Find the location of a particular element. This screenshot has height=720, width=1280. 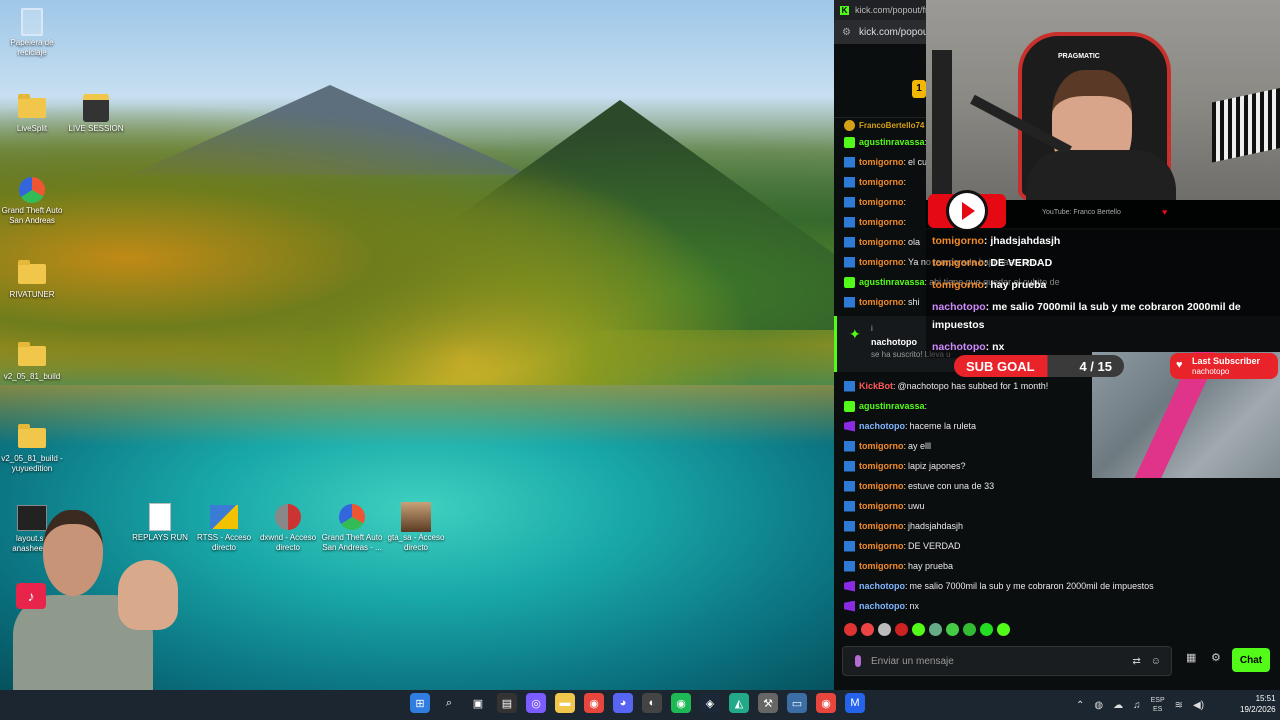

tool-icon: ⚒ is located at coordinates (768, 703).